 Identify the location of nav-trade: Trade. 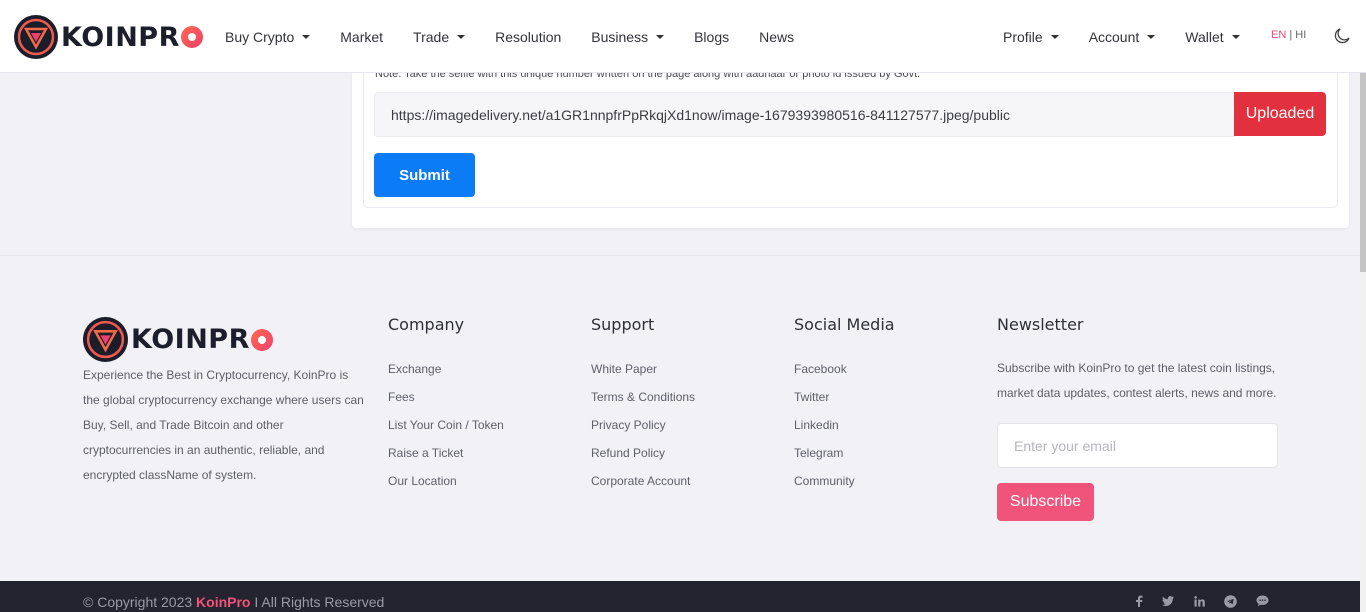
(439, 36).